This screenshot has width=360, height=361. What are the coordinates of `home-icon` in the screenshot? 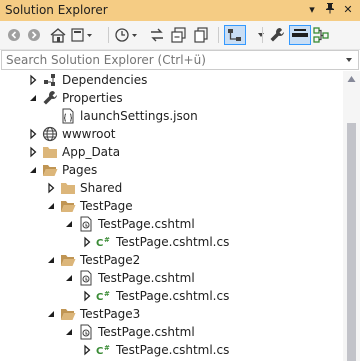 It's located at (58, 35).